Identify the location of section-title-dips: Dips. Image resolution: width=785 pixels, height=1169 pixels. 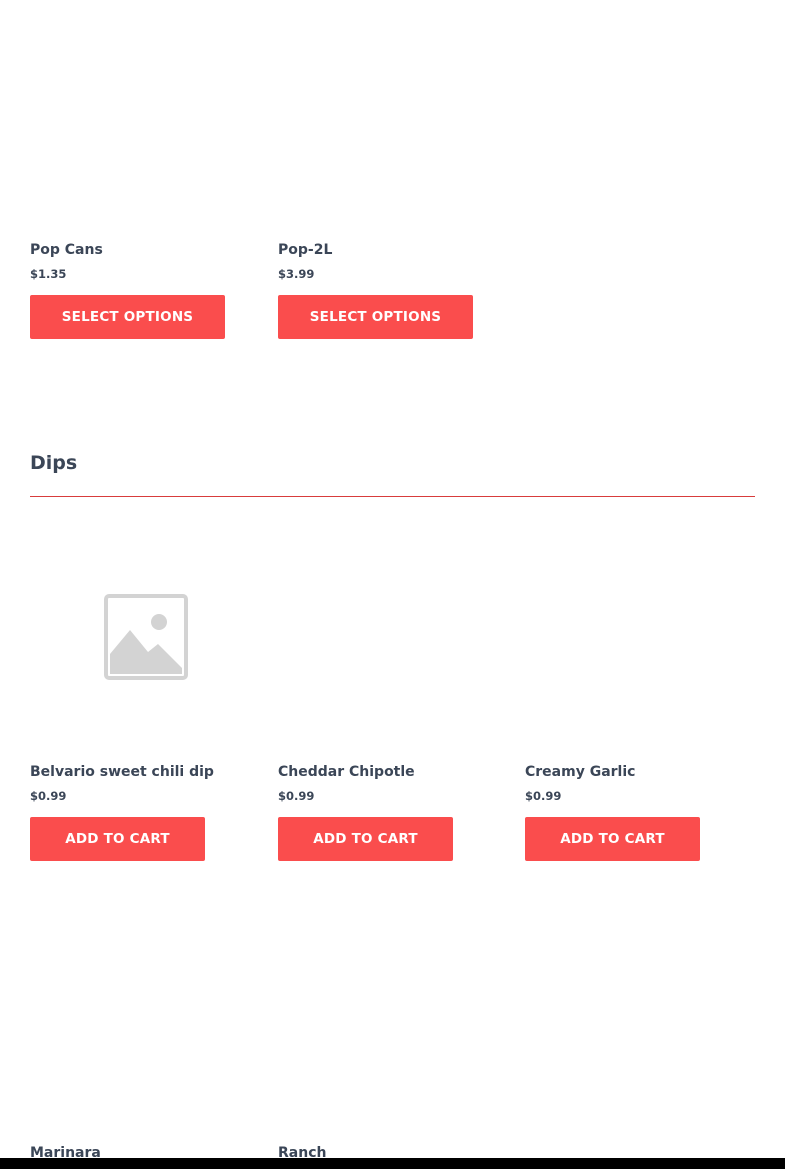
(54, 463).